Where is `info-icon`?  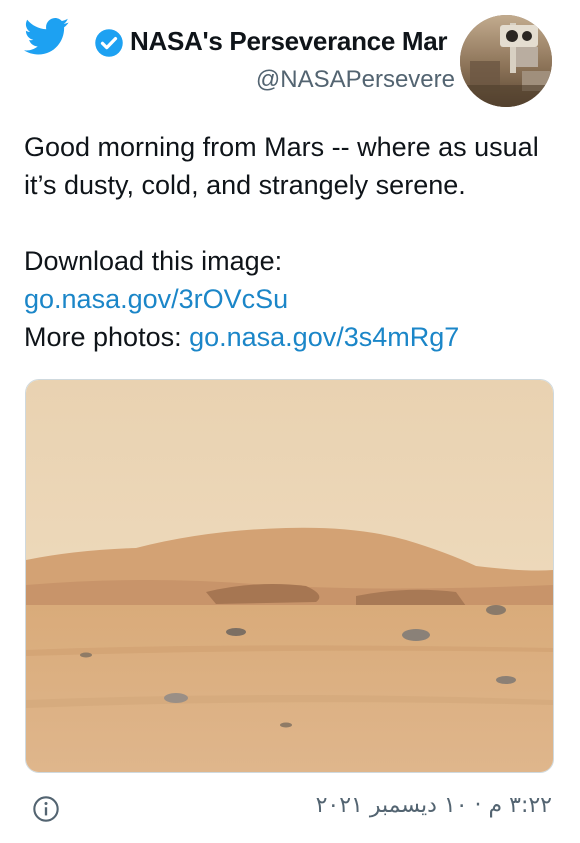 info-icon is located at coordinates (46, 809).